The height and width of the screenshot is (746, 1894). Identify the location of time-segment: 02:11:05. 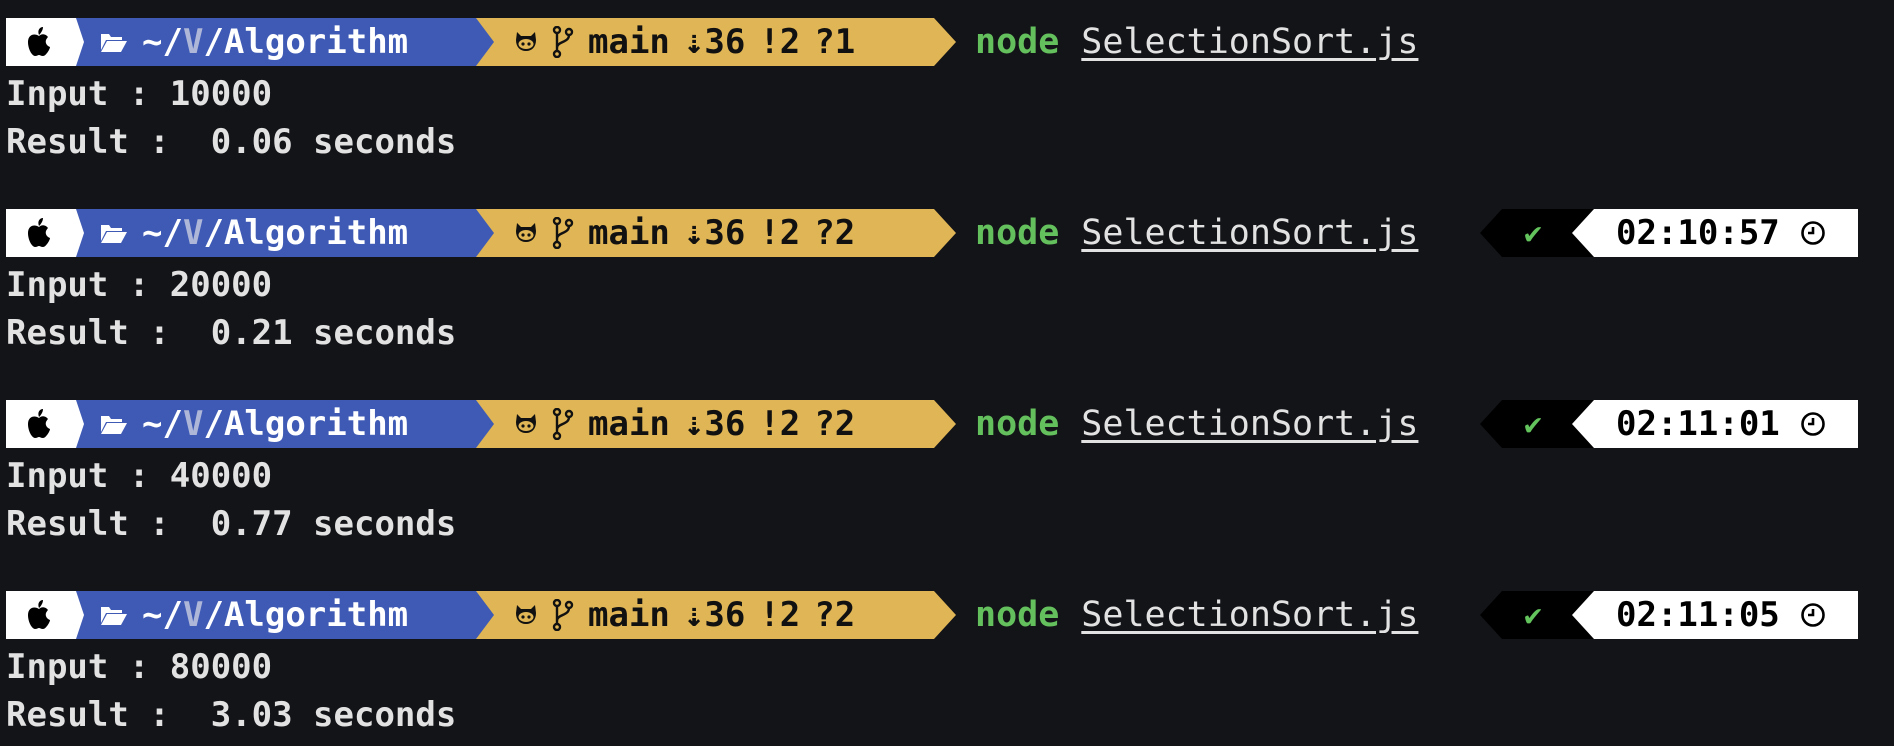
(1715, 615).